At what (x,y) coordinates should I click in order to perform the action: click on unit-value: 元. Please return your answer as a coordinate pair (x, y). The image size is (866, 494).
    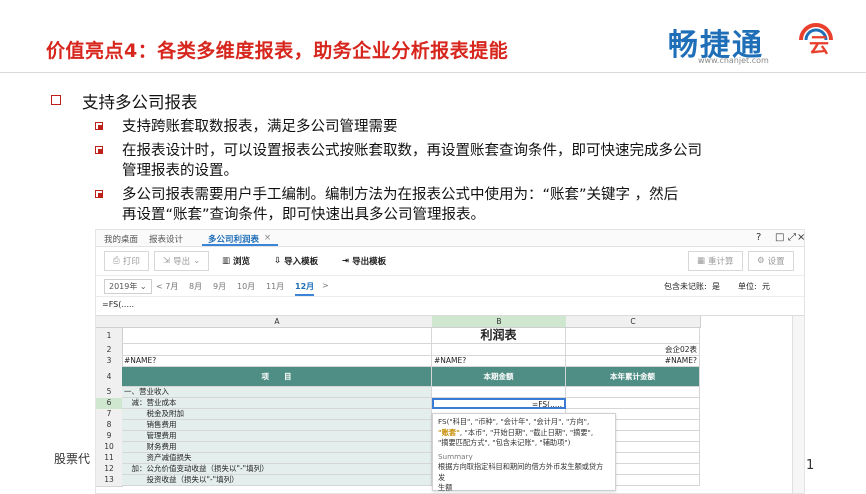
    Looking at the image, I should click on (766, 286).